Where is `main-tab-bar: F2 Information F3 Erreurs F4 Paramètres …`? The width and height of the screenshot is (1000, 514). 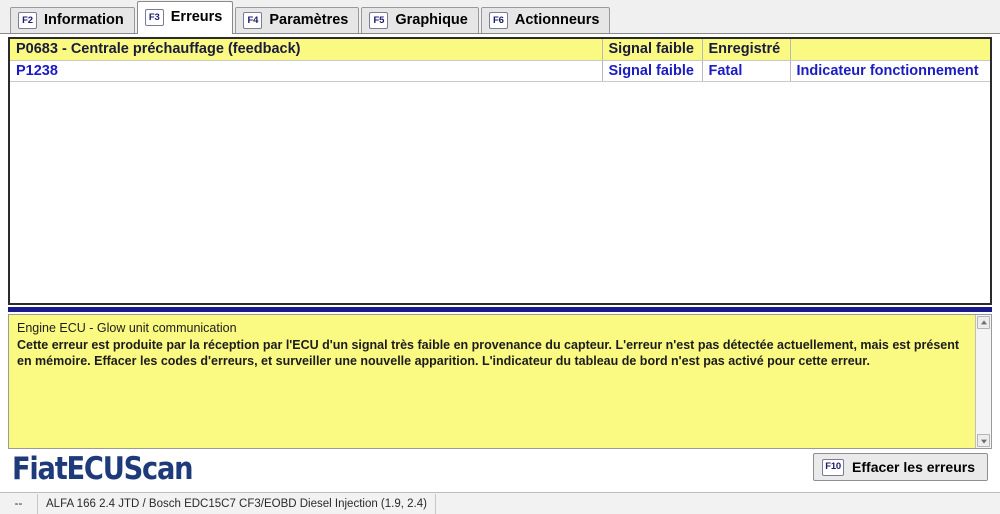 main-tab-bar: F2 Information F3 Erreurs F4 Paramètres … is located at coordinates (500, 17).